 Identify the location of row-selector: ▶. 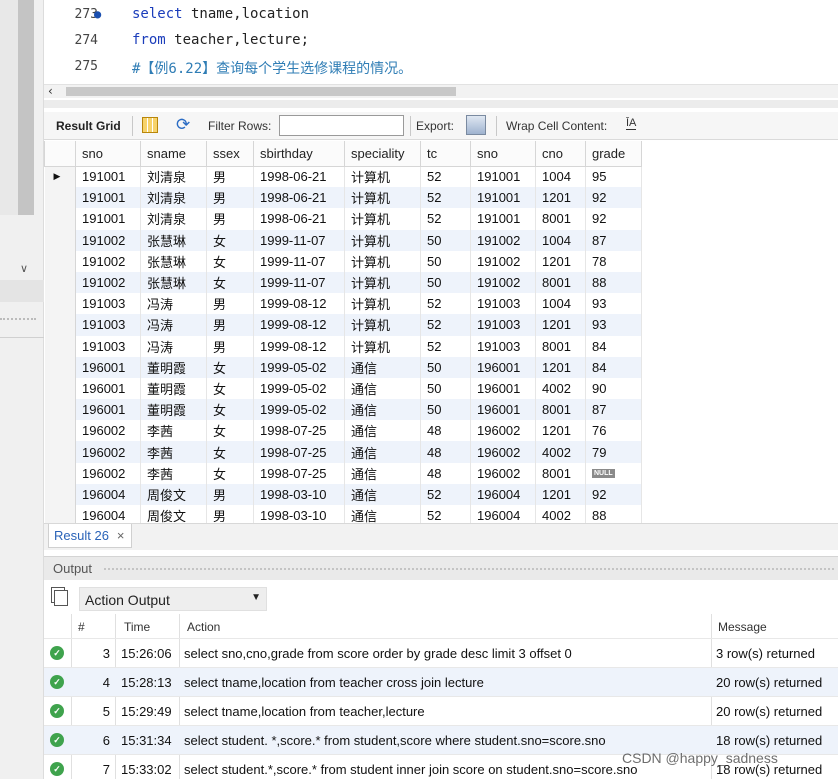
(60, 177).